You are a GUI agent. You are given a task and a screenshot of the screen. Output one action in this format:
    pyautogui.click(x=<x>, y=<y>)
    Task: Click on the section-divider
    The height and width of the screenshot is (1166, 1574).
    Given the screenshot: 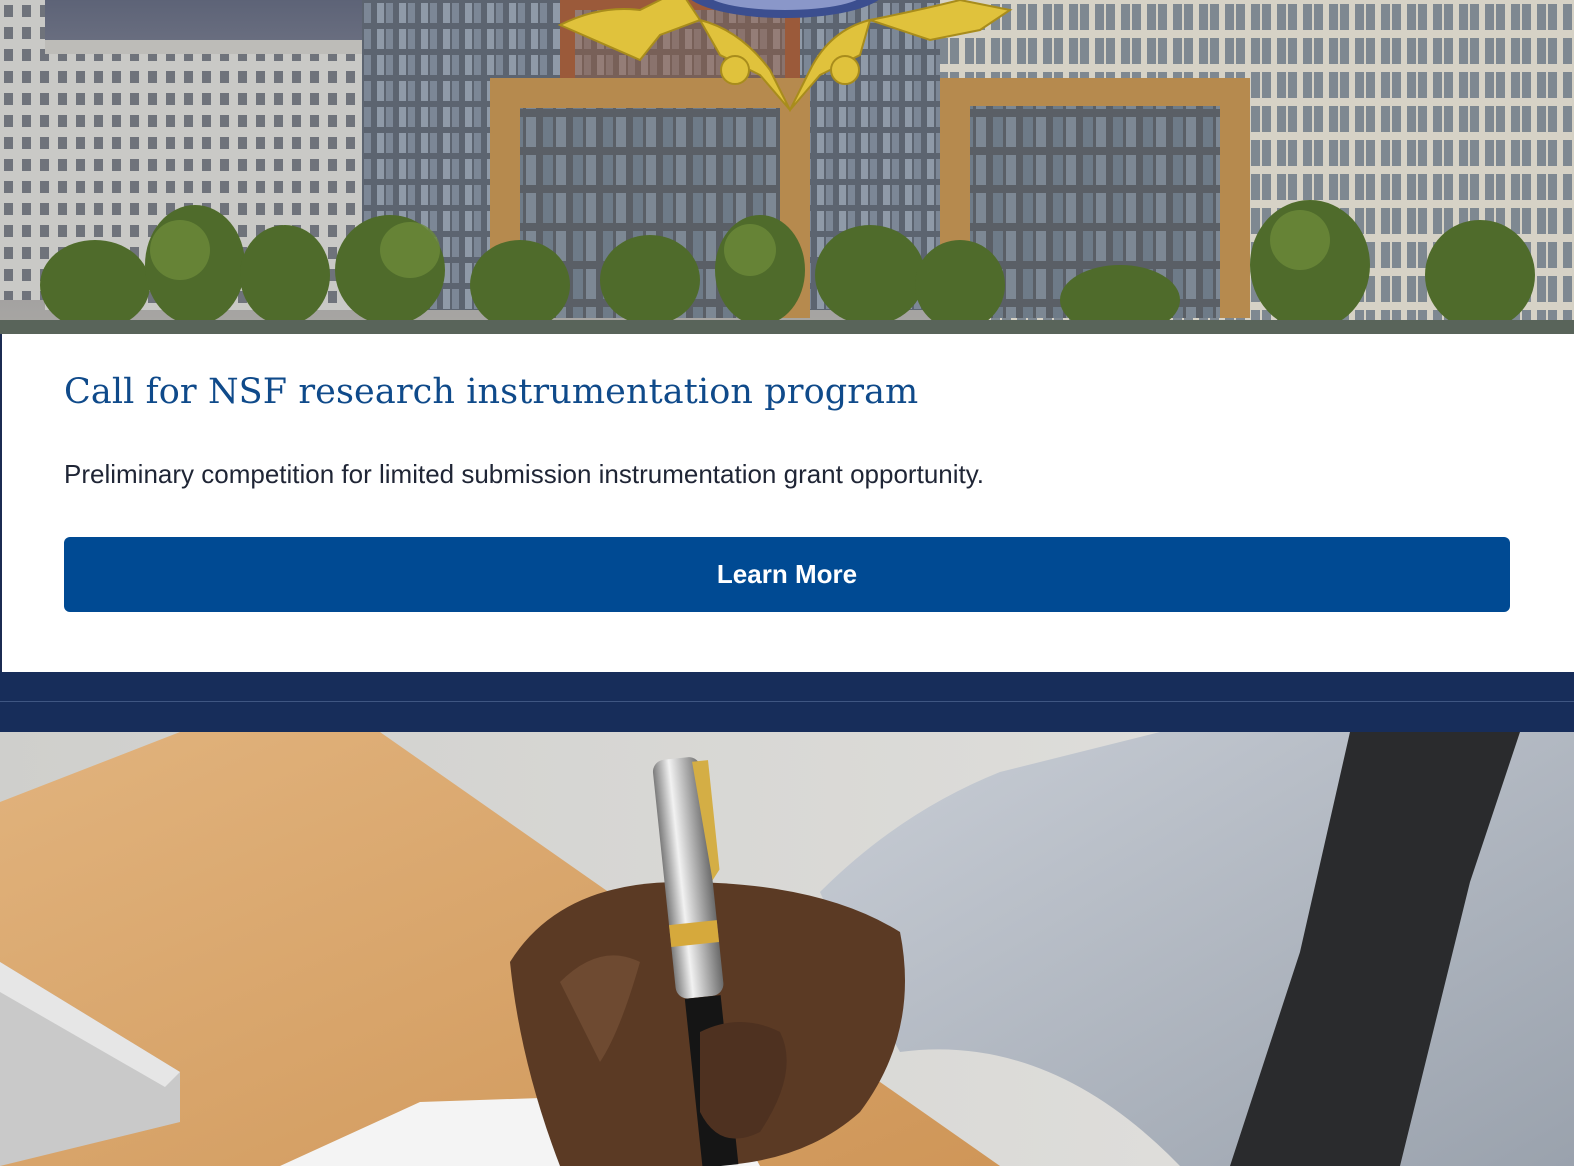 What is the action you would take?
    pyautogui.click(x=787, y=702)
    